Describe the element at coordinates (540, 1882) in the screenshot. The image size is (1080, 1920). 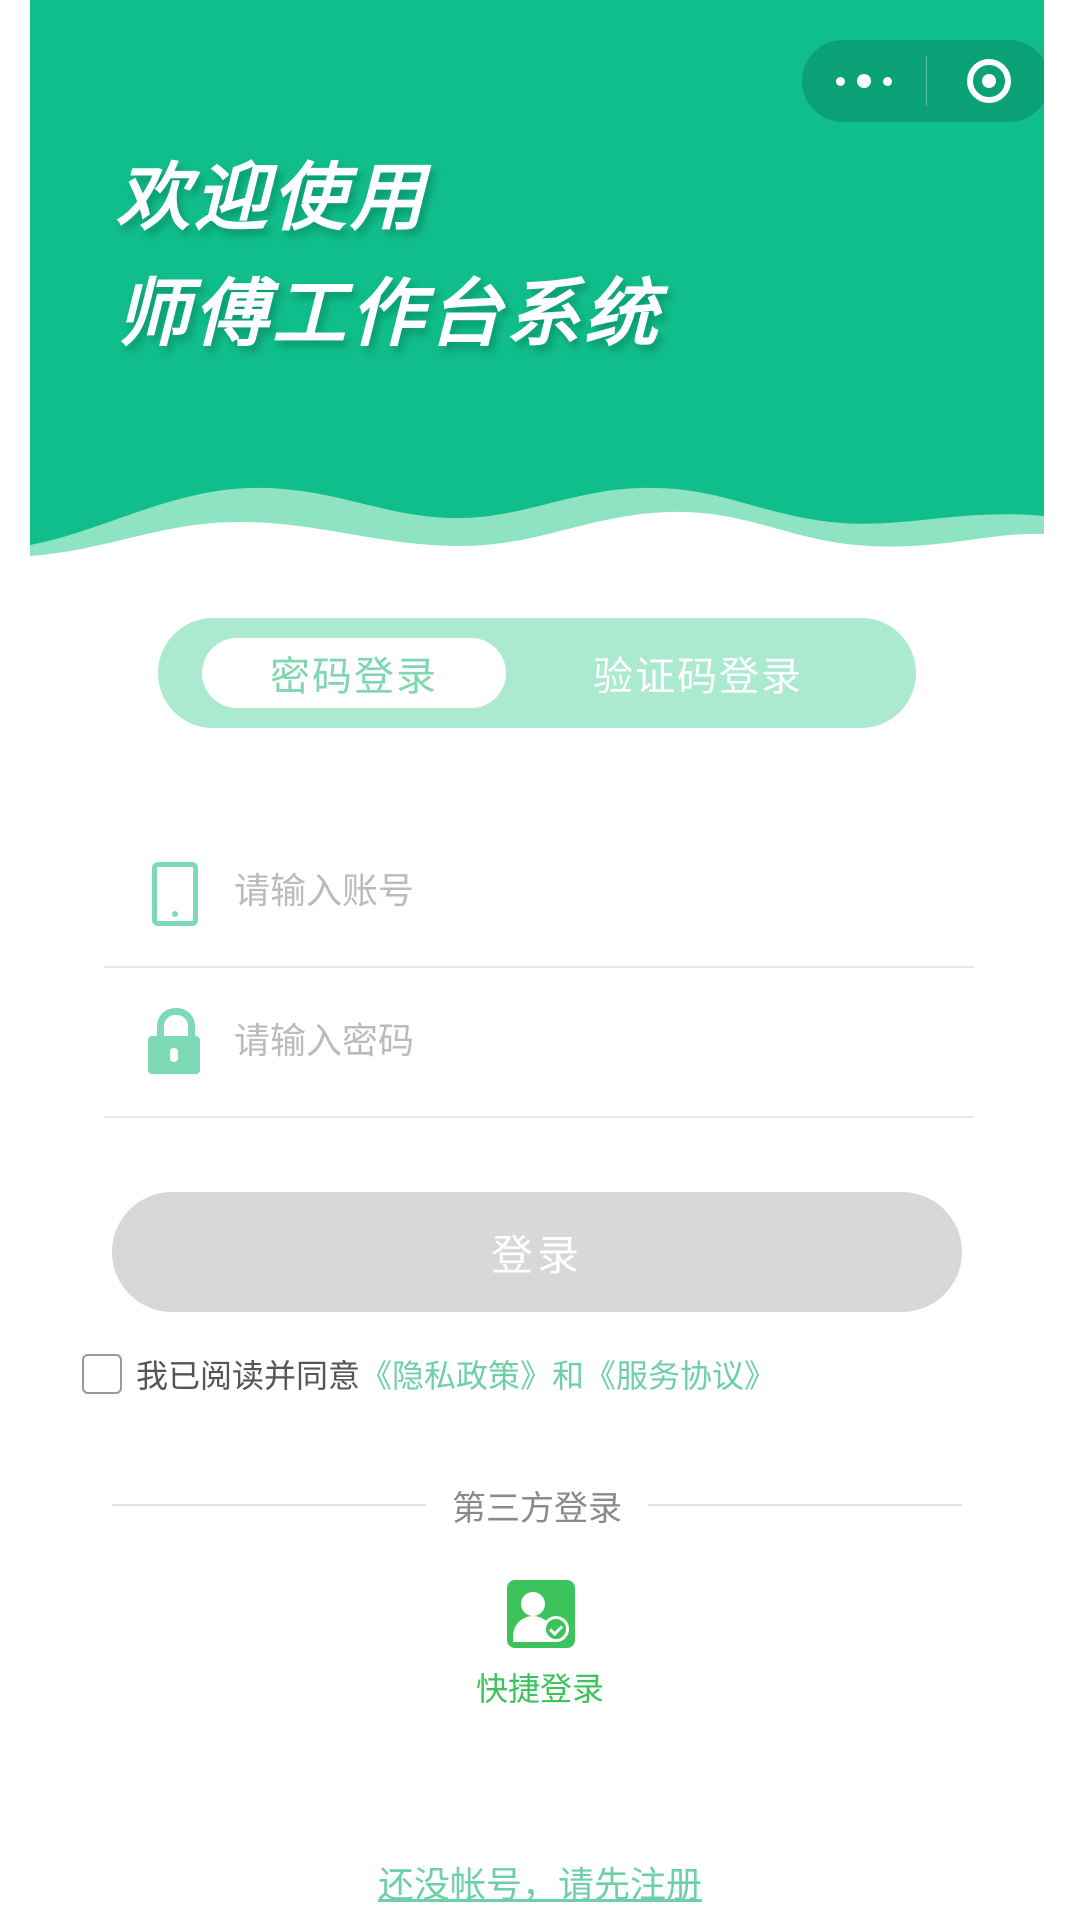
I see `register-link: 还没帐号，请先注册` at that location.